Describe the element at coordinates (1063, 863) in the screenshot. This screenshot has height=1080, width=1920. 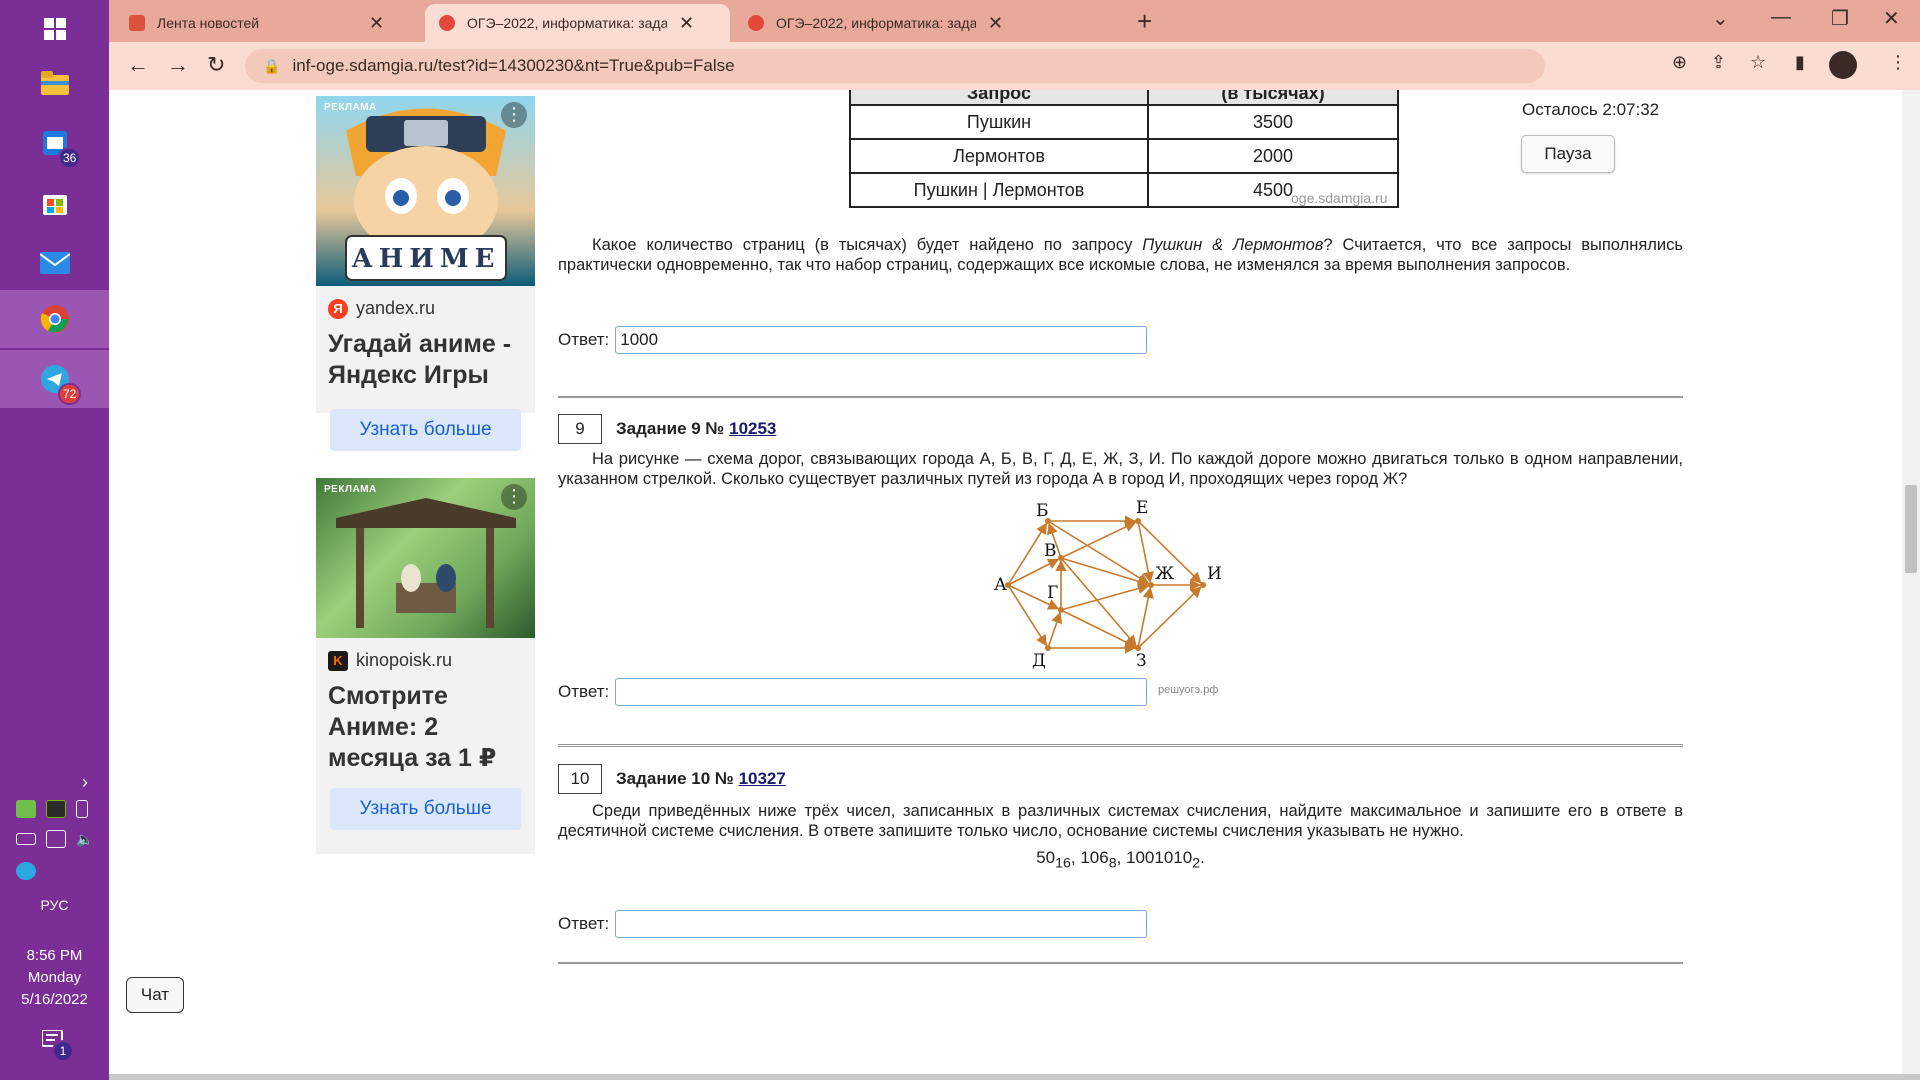
I see `number-base: 16` at that location.